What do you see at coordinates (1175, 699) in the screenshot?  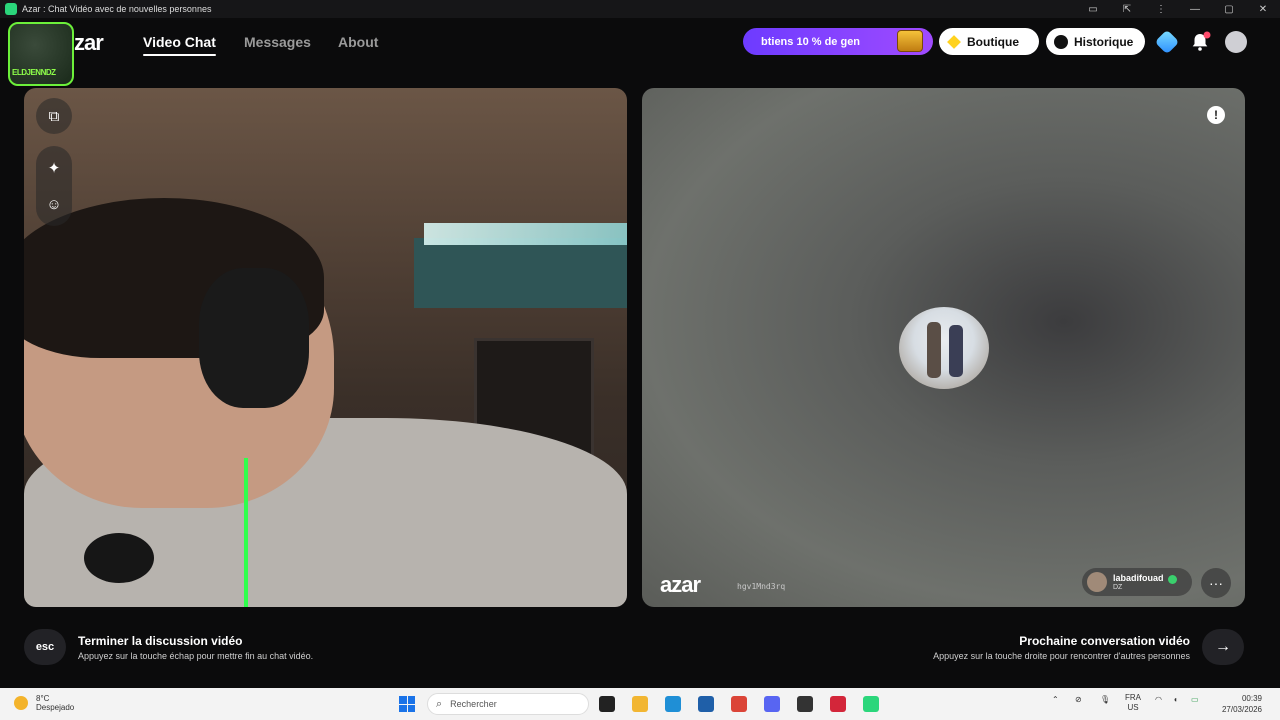 I see `volume-icon: ◖` at bounding box center [1175, 699].